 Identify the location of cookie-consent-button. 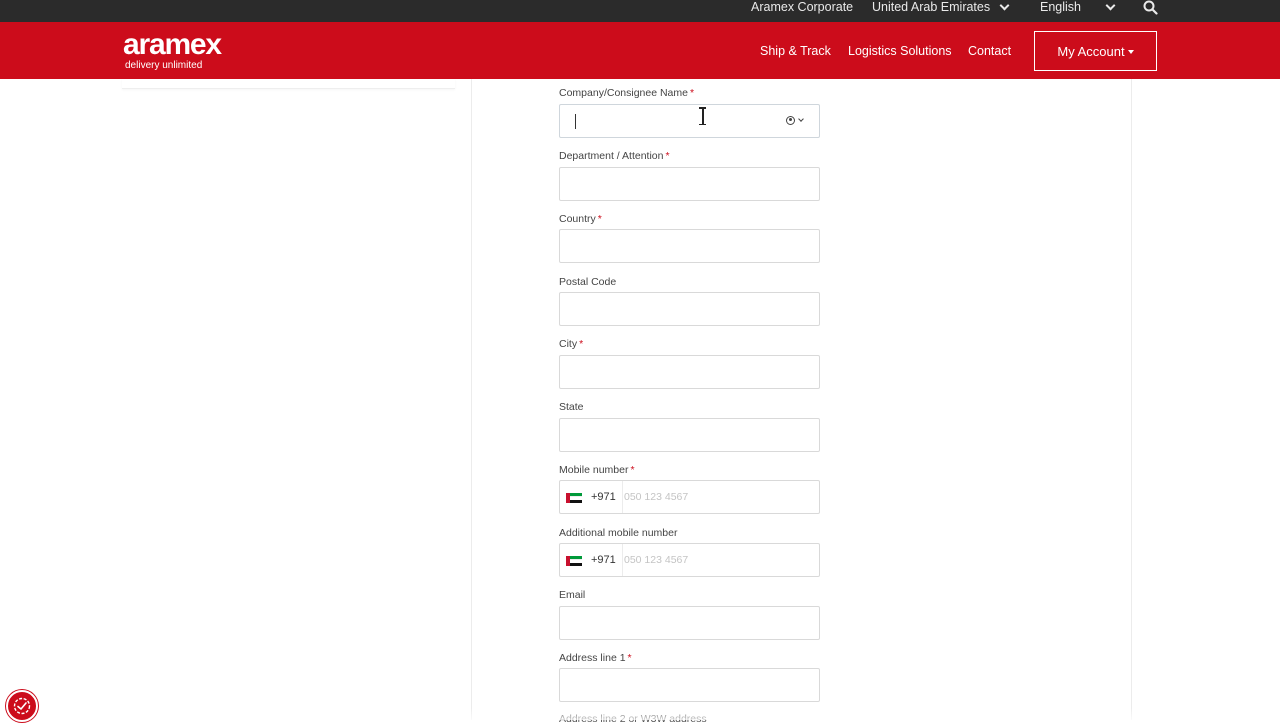
(22, 706).